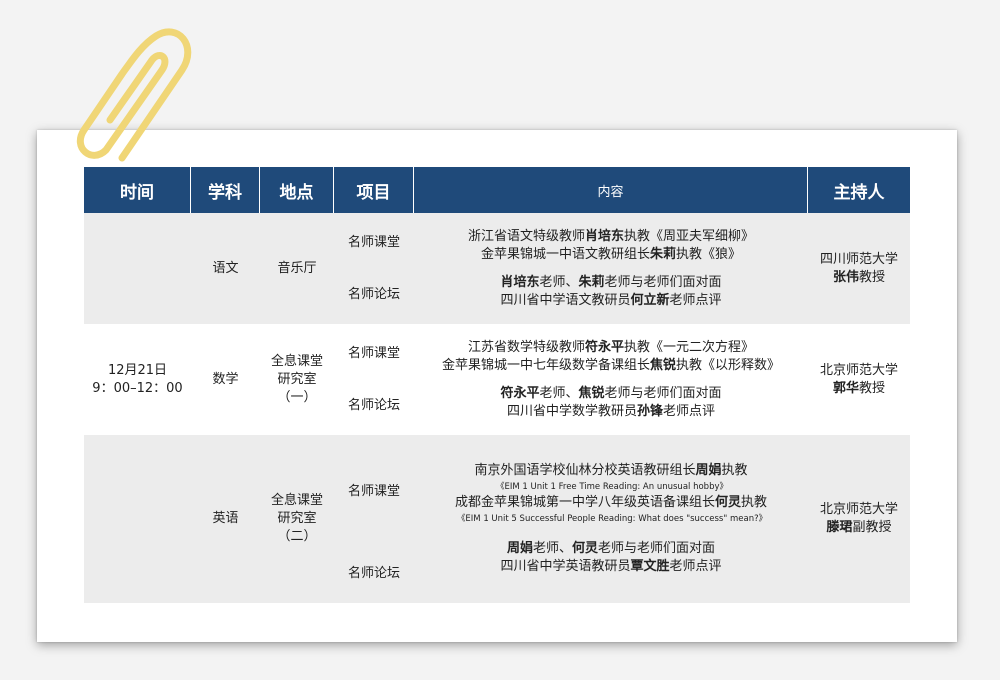 The height and width of the screenshot is (680, 1000). What do you see at coordinates (611, 236) in the screenshot?
I see `content-line: 浙江省语文特级教师肖培东执教《周亚夫军细柳》` at bounding box center [611, 236].